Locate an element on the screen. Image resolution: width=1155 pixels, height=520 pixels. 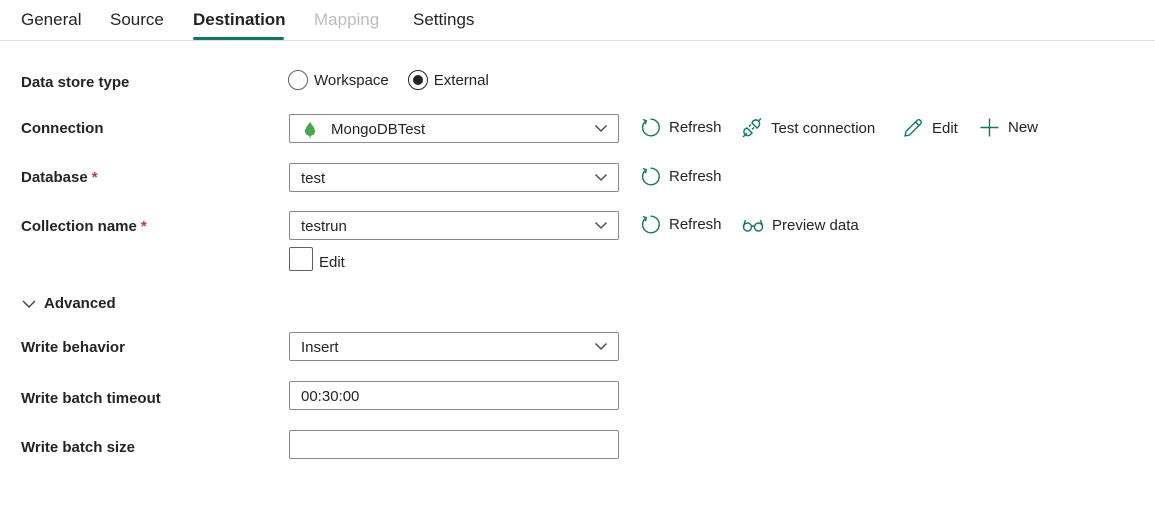
collection-value: testrun is located at coordinates (324, 226).